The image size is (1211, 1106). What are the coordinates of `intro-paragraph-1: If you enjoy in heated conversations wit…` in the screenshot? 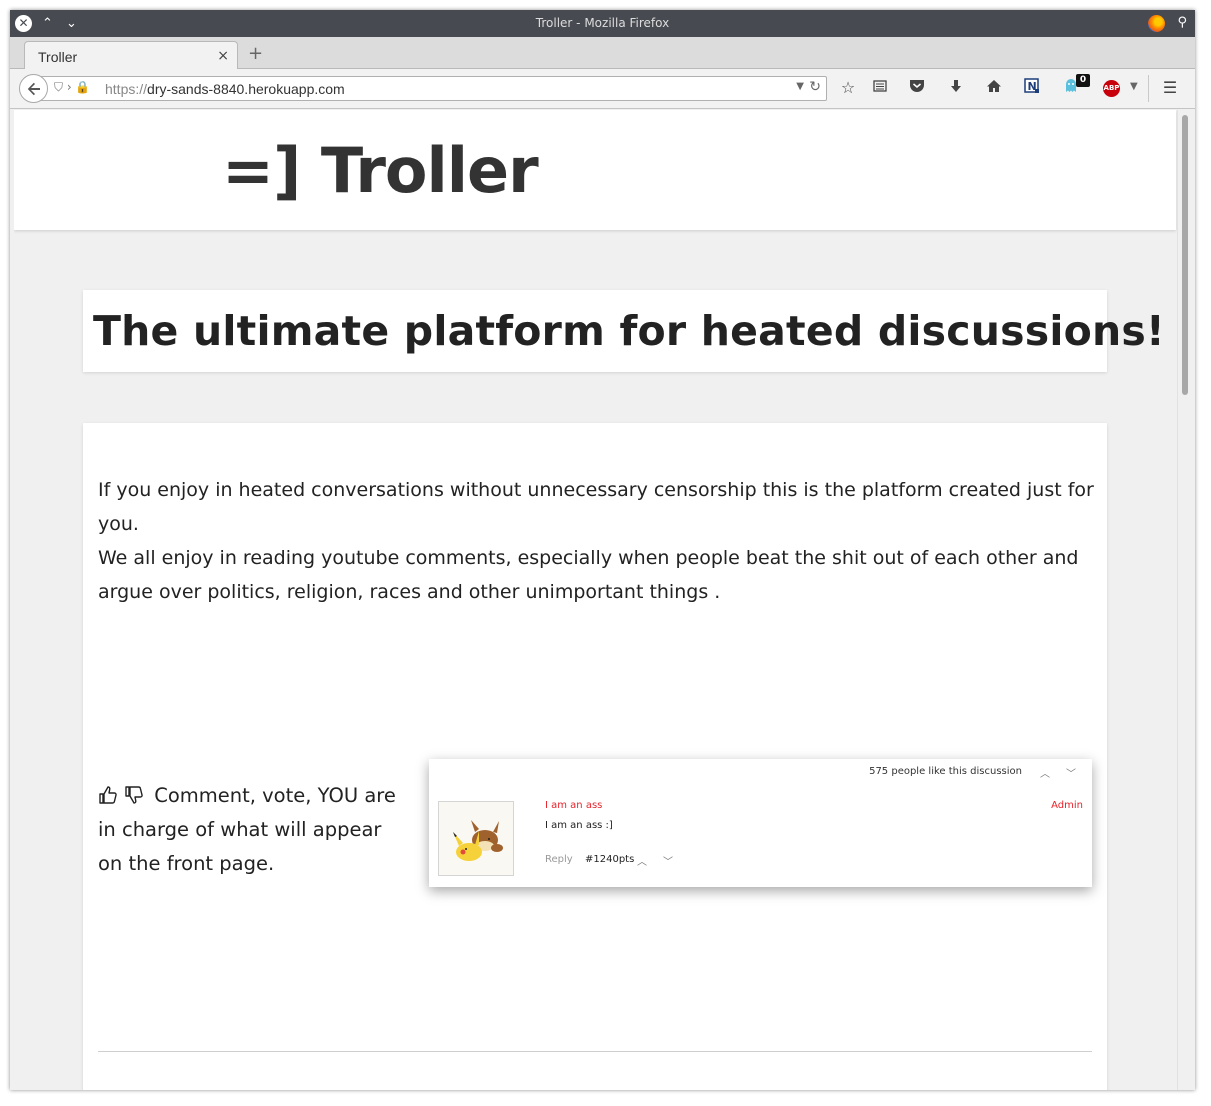 It's located at (596, 507).